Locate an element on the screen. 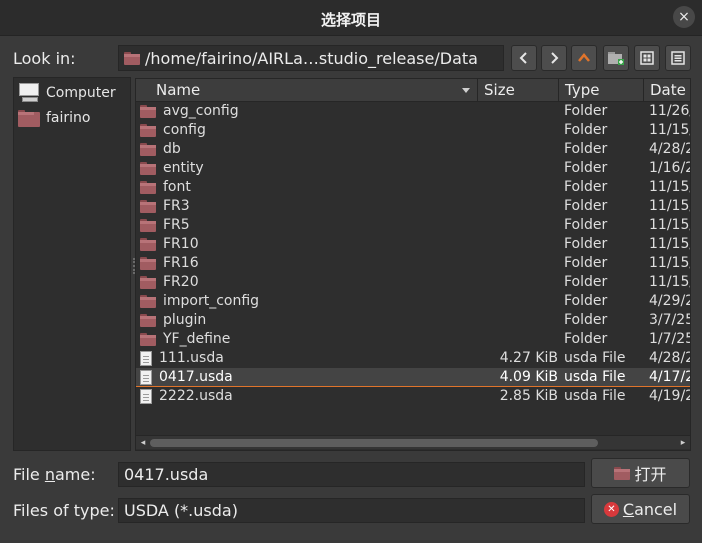 The image size is (702, 543). new-folder-icon is located at coordinates (616, 58).